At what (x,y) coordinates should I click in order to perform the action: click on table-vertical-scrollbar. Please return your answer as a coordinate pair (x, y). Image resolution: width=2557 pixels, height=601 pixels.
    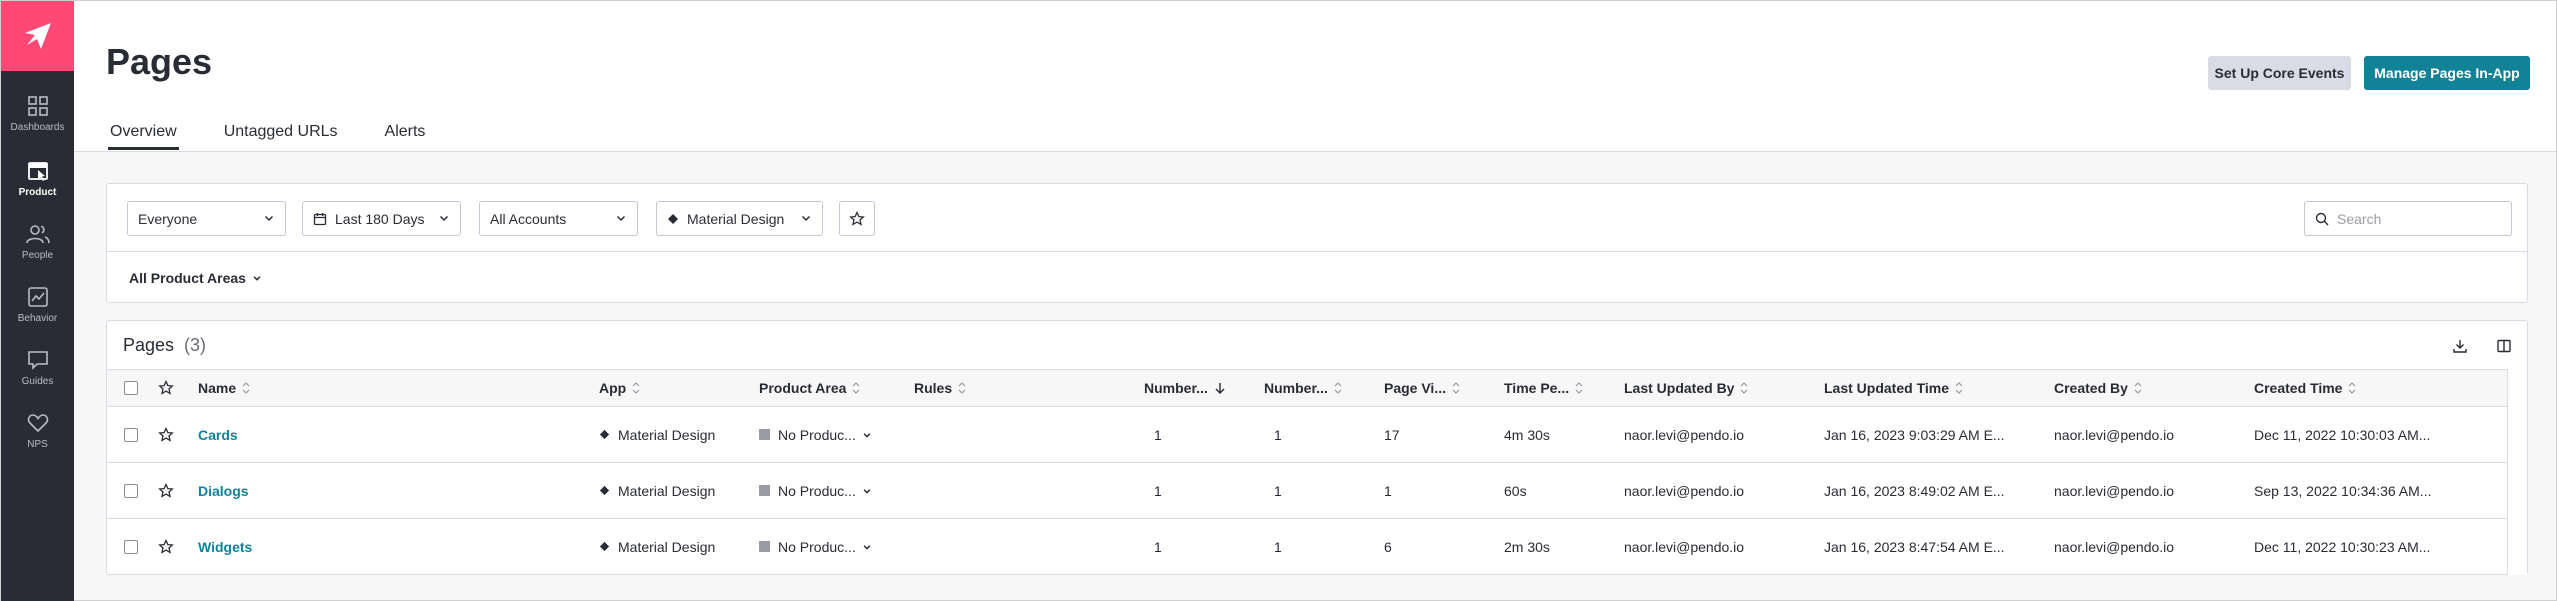
    Looking at the image, I should click on (2517, 472).